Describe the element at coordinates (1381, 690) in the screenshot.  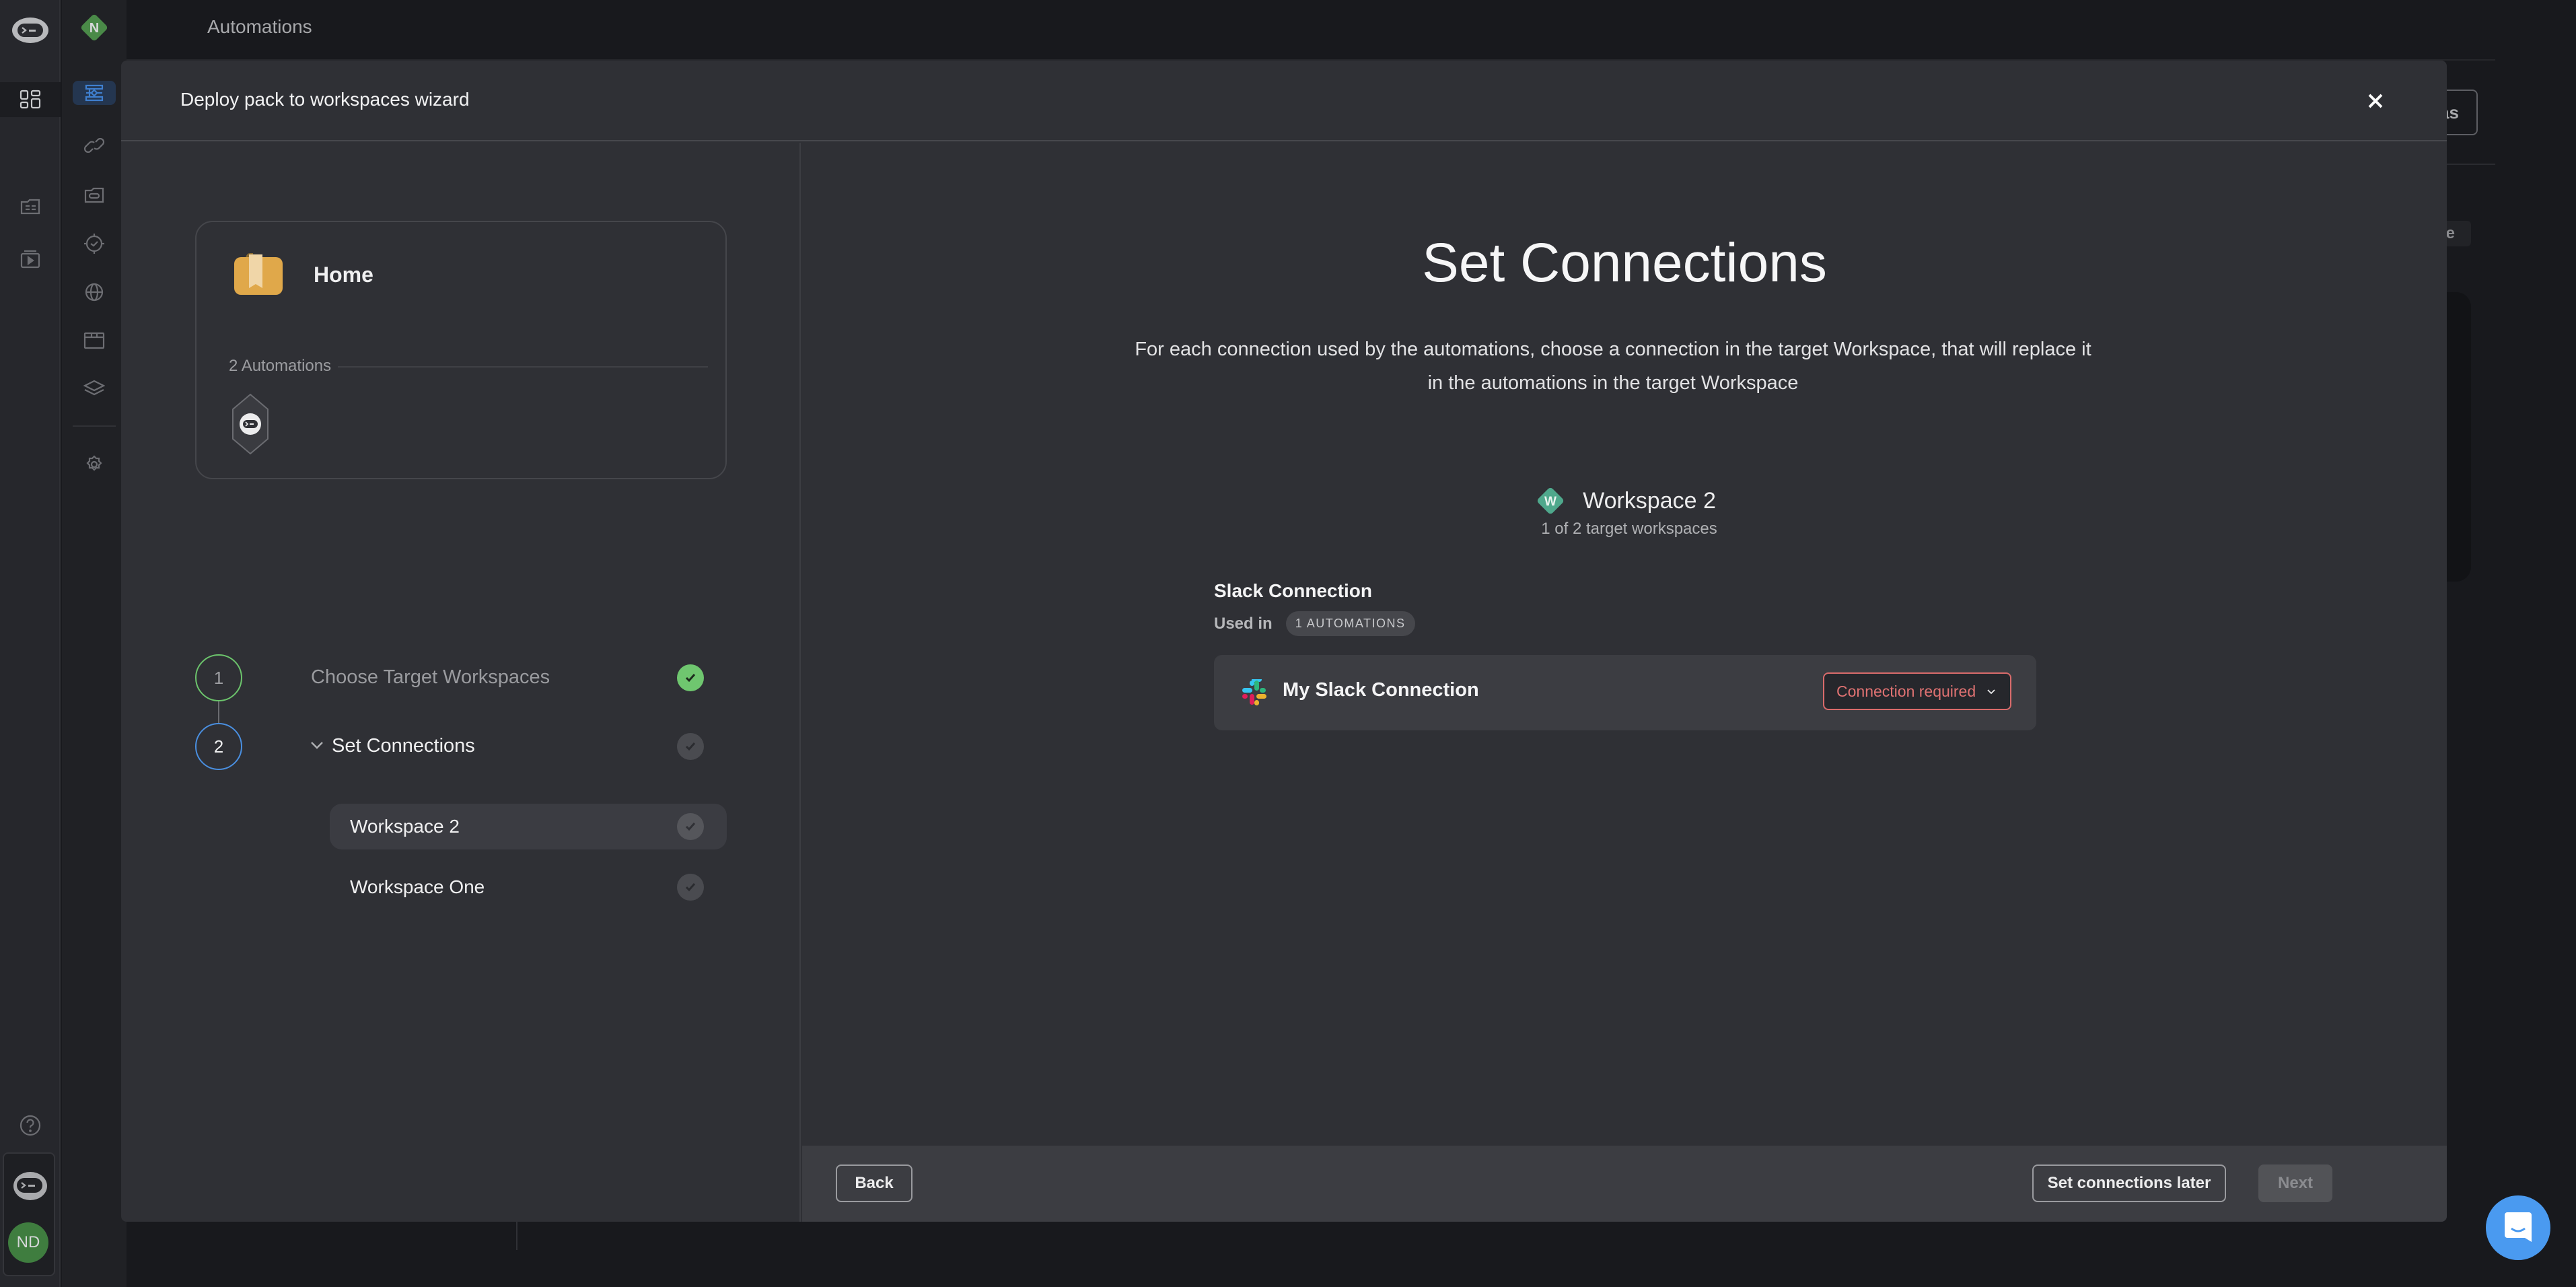
I see `source-connection-name: My Slack Connection` at that location.